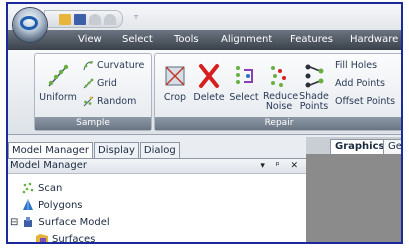 Image resolution: width=409 pixels, height=248 pixels. What do you see at coordinates (88, 101) in the screenshot?
I see `random-icon` at bounding box center [88, 101].